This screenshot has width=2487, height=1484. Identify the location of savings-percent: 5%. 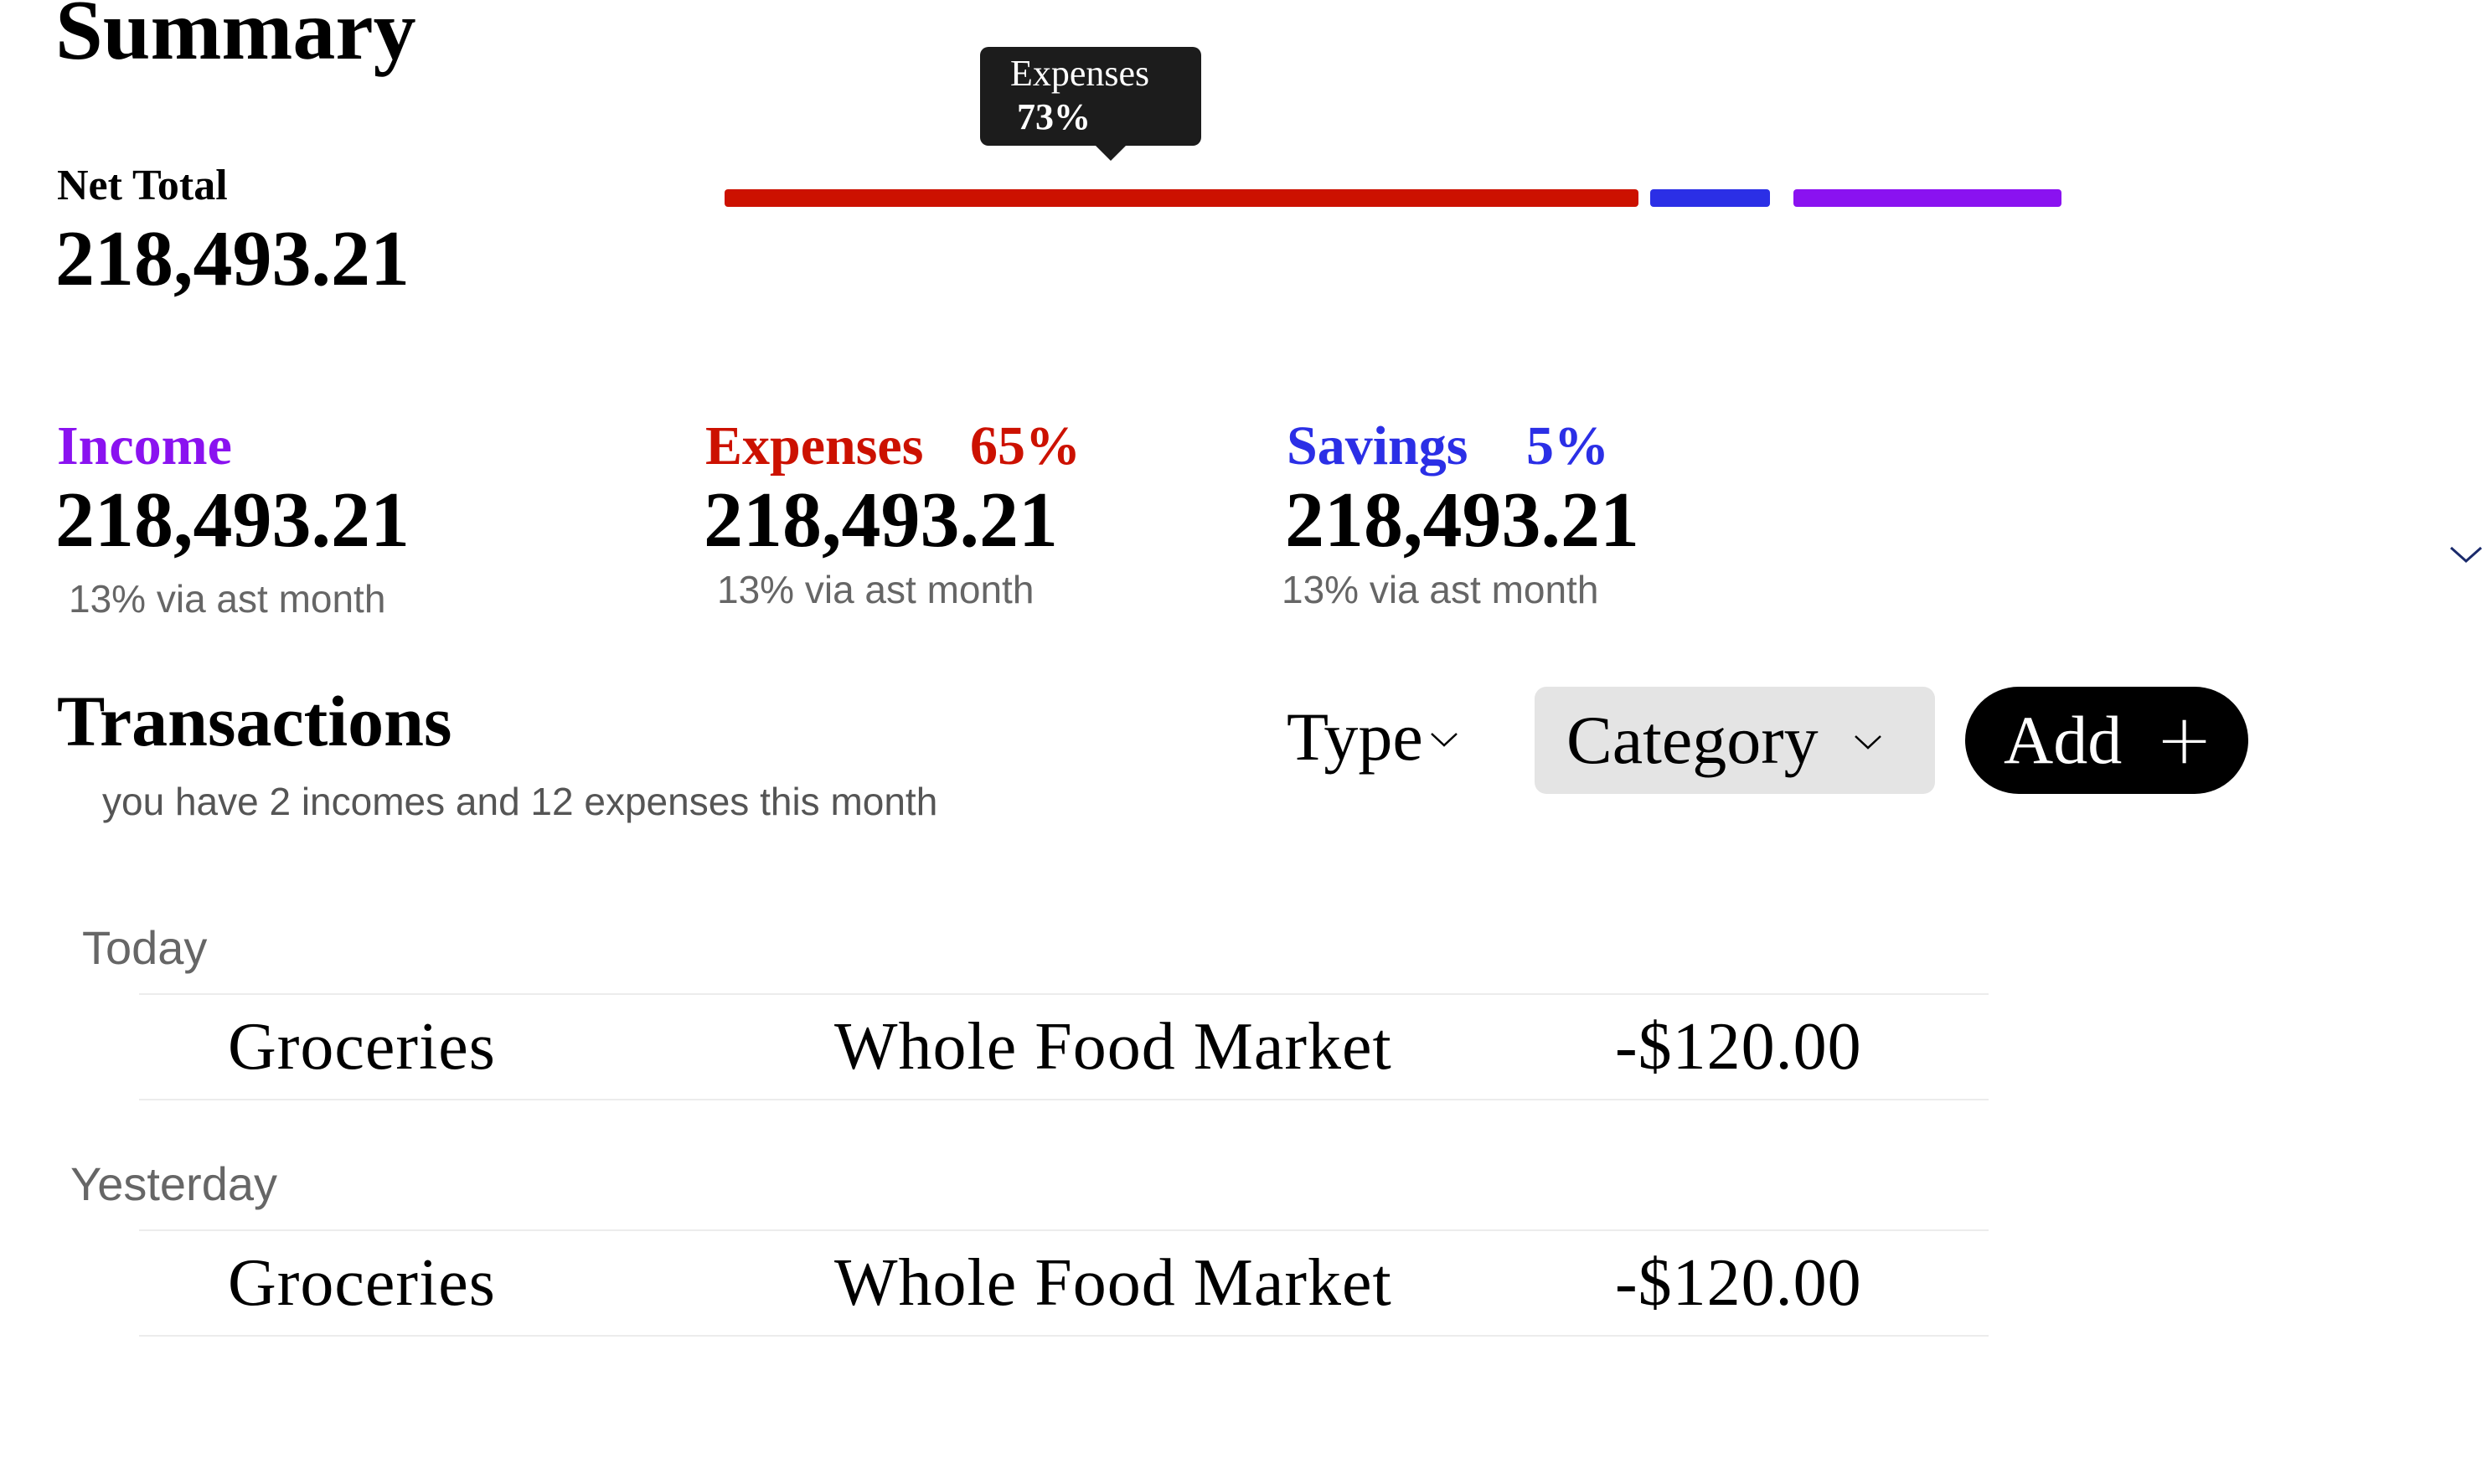
(1567, 446).